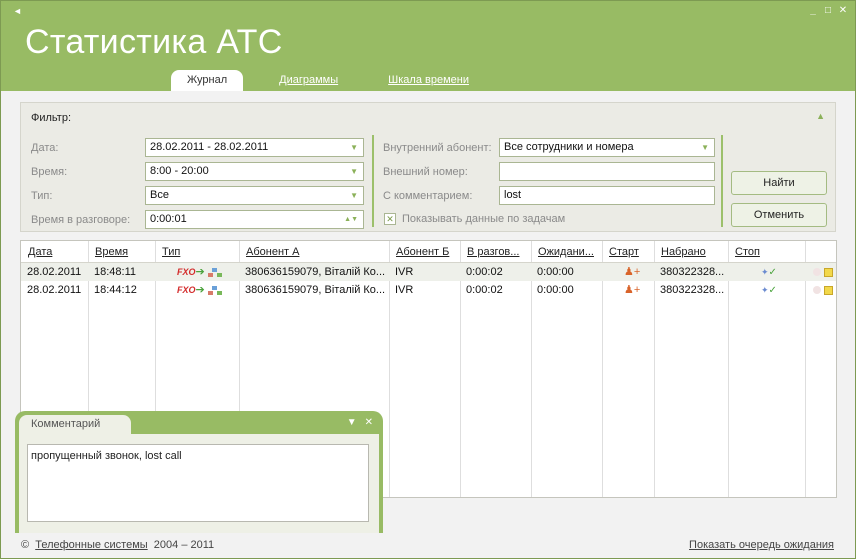 The height and width of the screenshot is (559, 856). Describe the element at coordinates (425, 172) in the screenshot. I see `external-label: Внешний номер:` at that location.